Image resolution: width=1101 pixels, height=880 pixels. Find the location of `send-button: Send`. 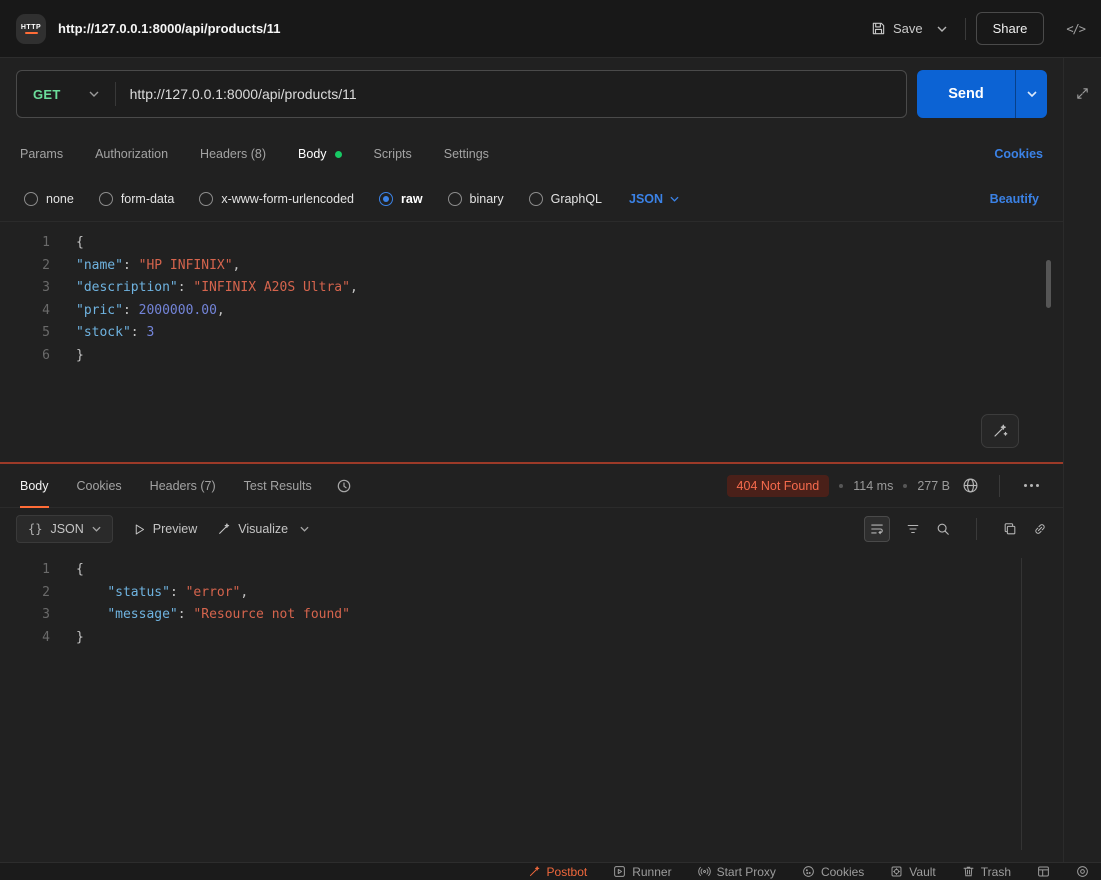

send-button: Send is located at coordinates (966, 94).